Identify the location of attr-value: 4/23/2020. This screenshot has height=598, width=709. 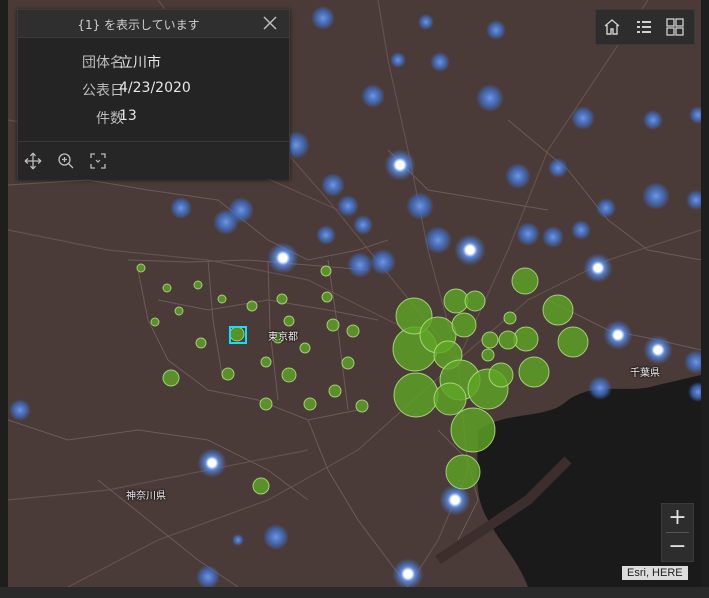
(155, 88).